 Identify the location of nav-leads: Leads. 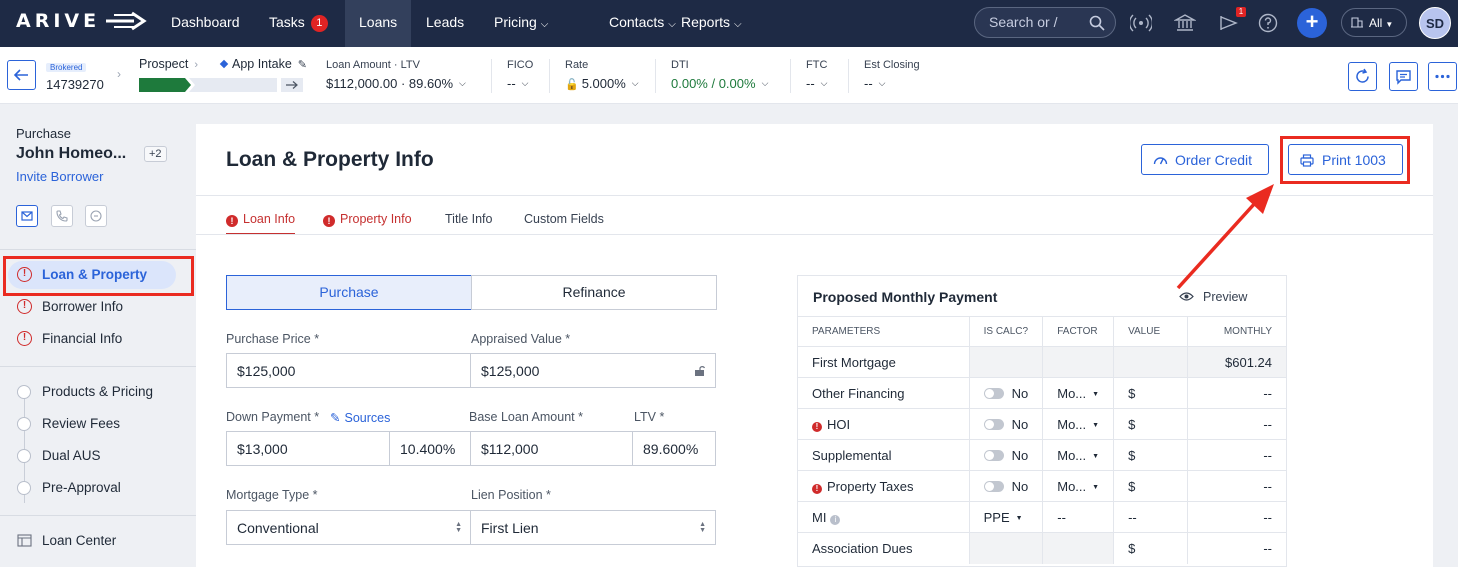
(445, 23).